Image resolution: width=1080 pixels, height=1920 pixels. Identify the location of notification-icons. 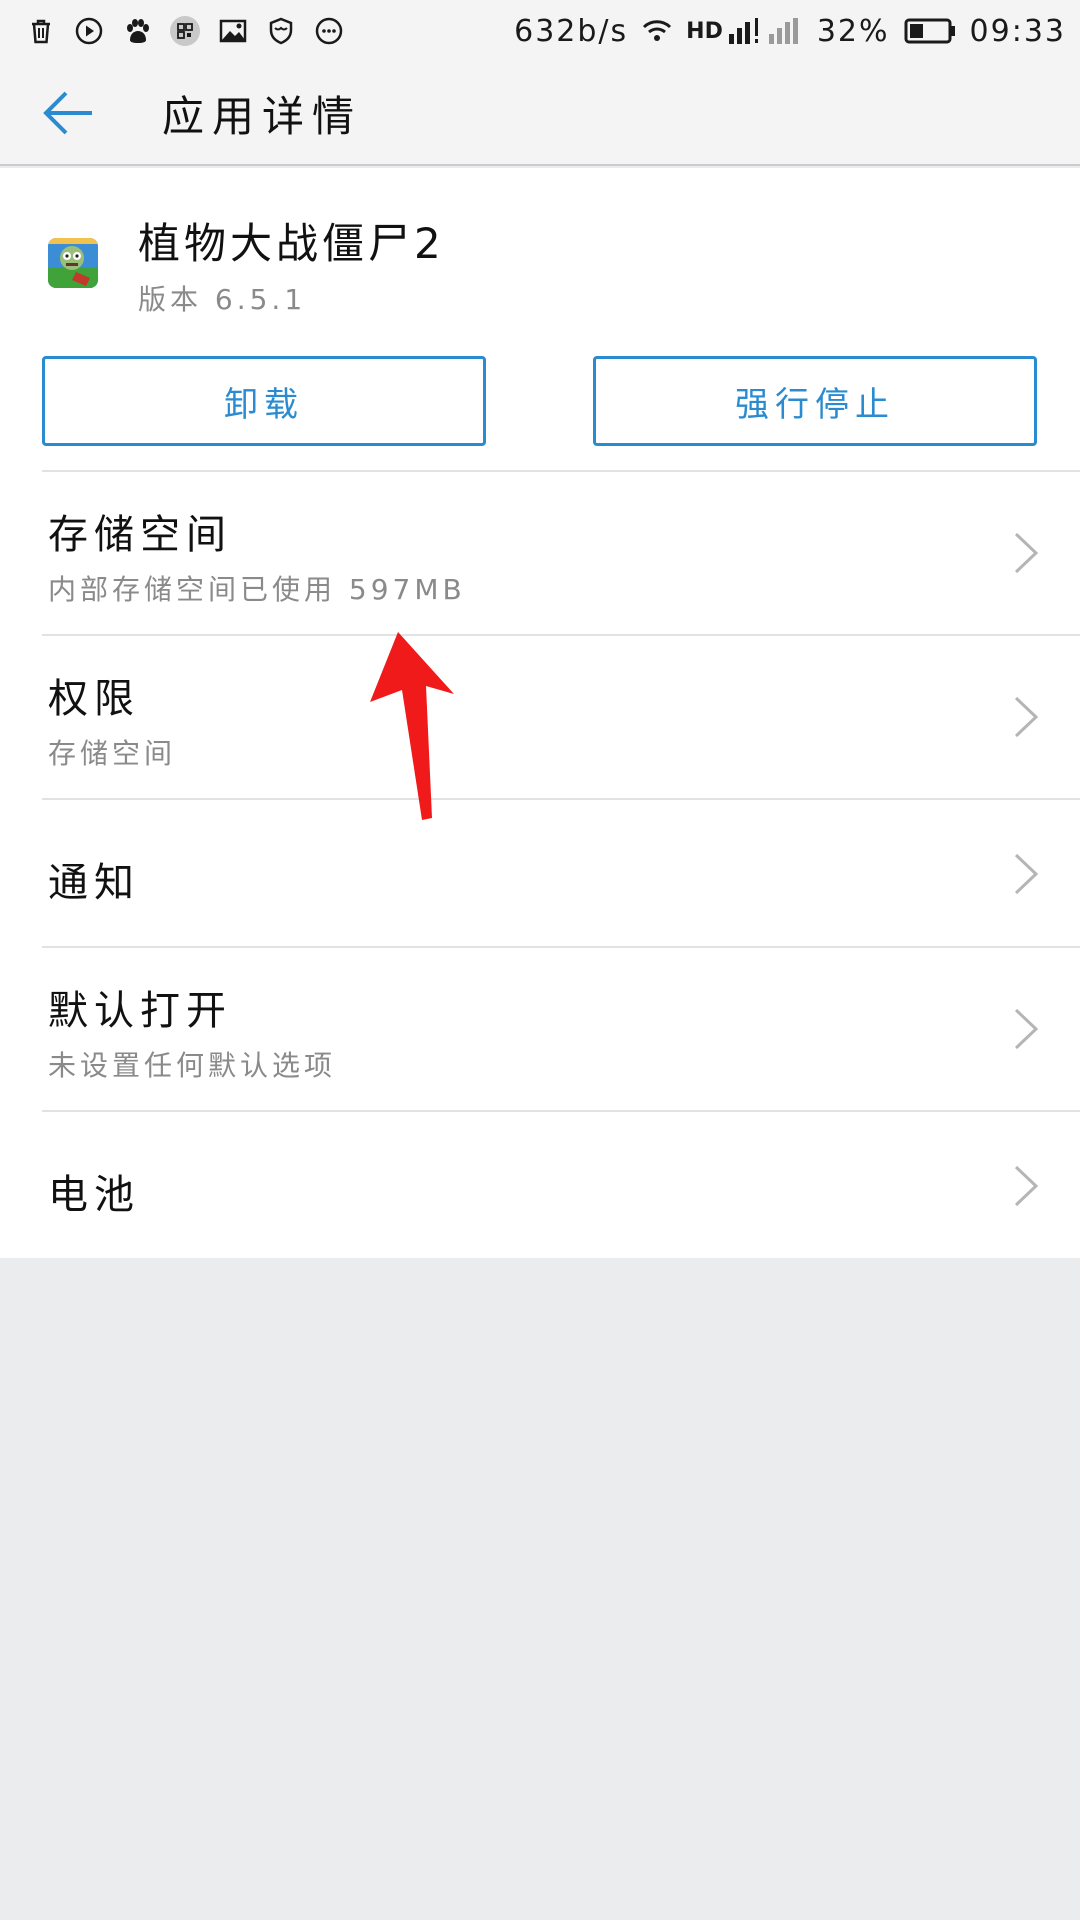
(185, 31).